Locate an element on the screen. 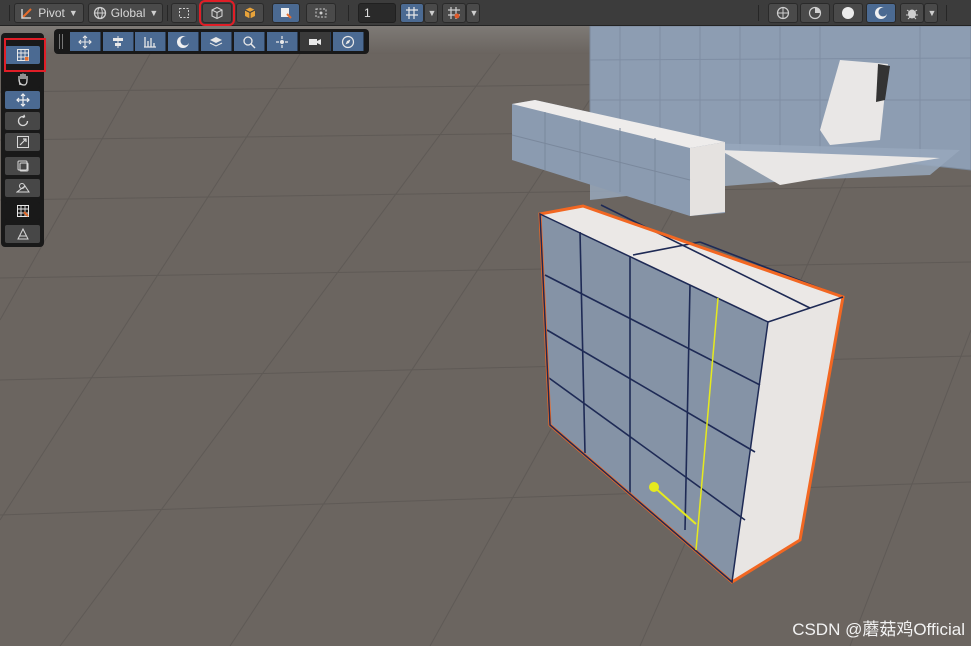 This screenshot has height=646, width=971. snap-grid-icon is located at coordinates (412, 13).